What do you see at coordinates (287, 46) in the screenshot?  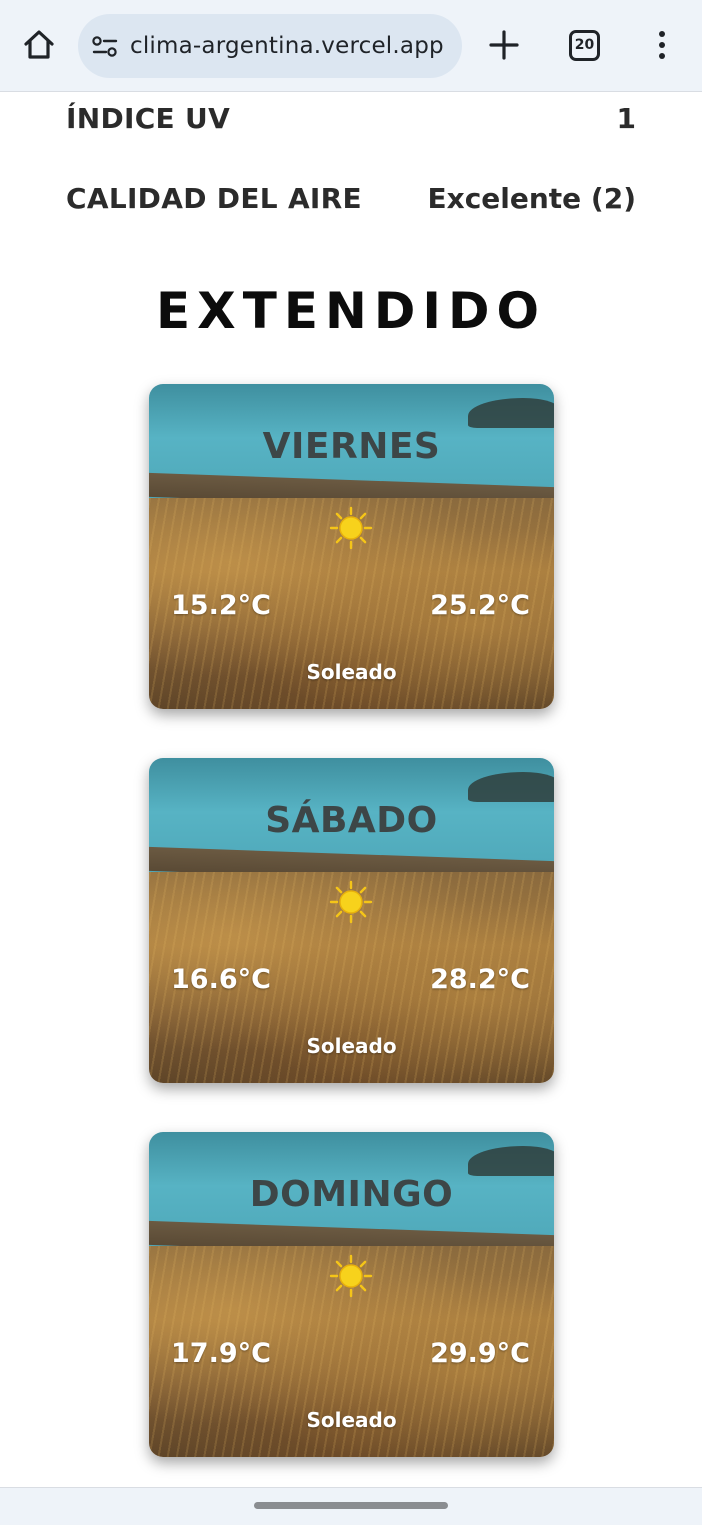 I see `url-text: clima-argentina.vercel.app` at bounding box center [287, 46].